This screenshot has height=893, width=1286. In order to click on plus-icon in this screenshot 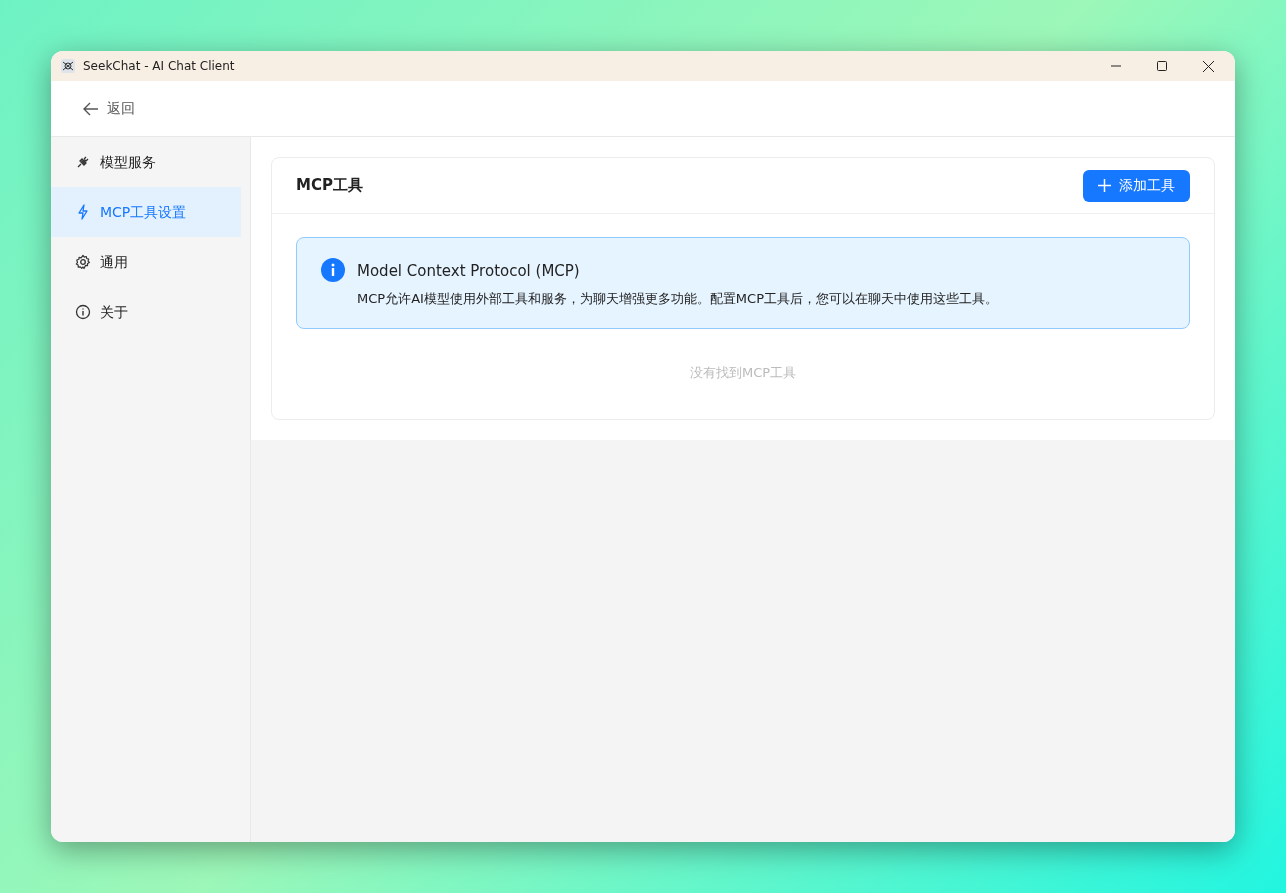, I will do `click(1104, 185)`.